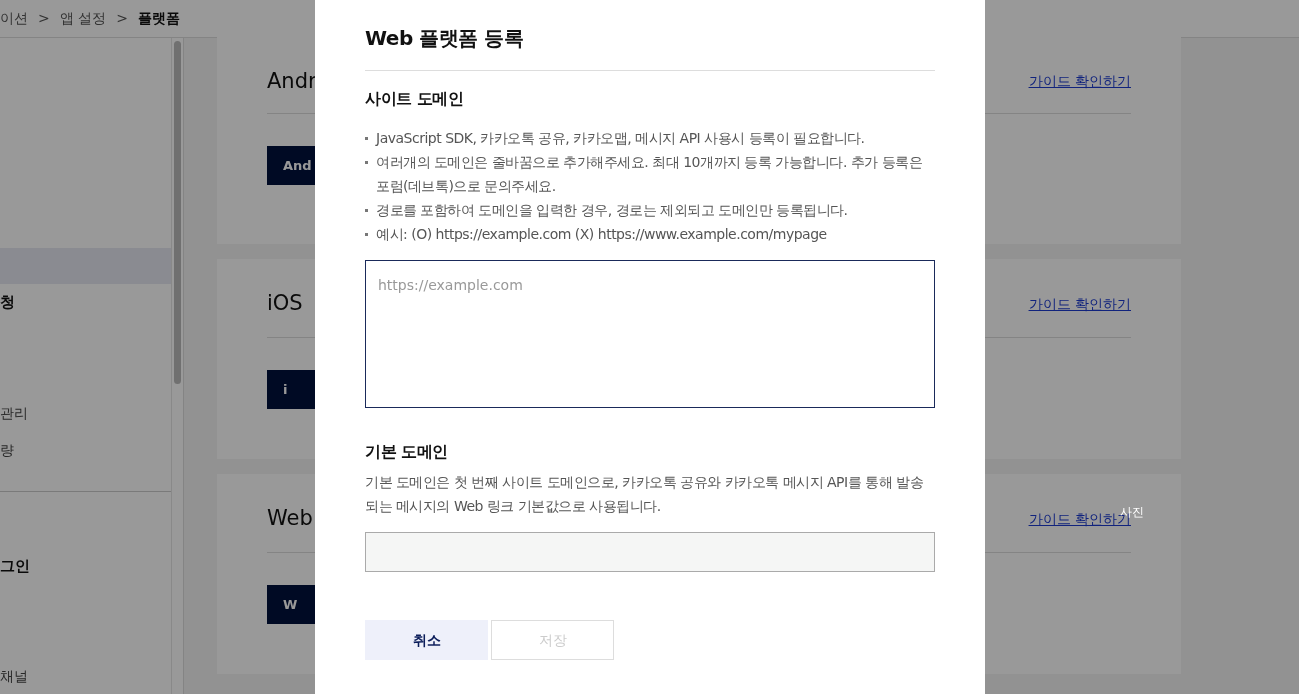 This screenshot has height=694, width=1299. What do you see at coordinates (292, 81) in the screenshot?
I see `platform-title: Andr` at bounding box center [292, 81].